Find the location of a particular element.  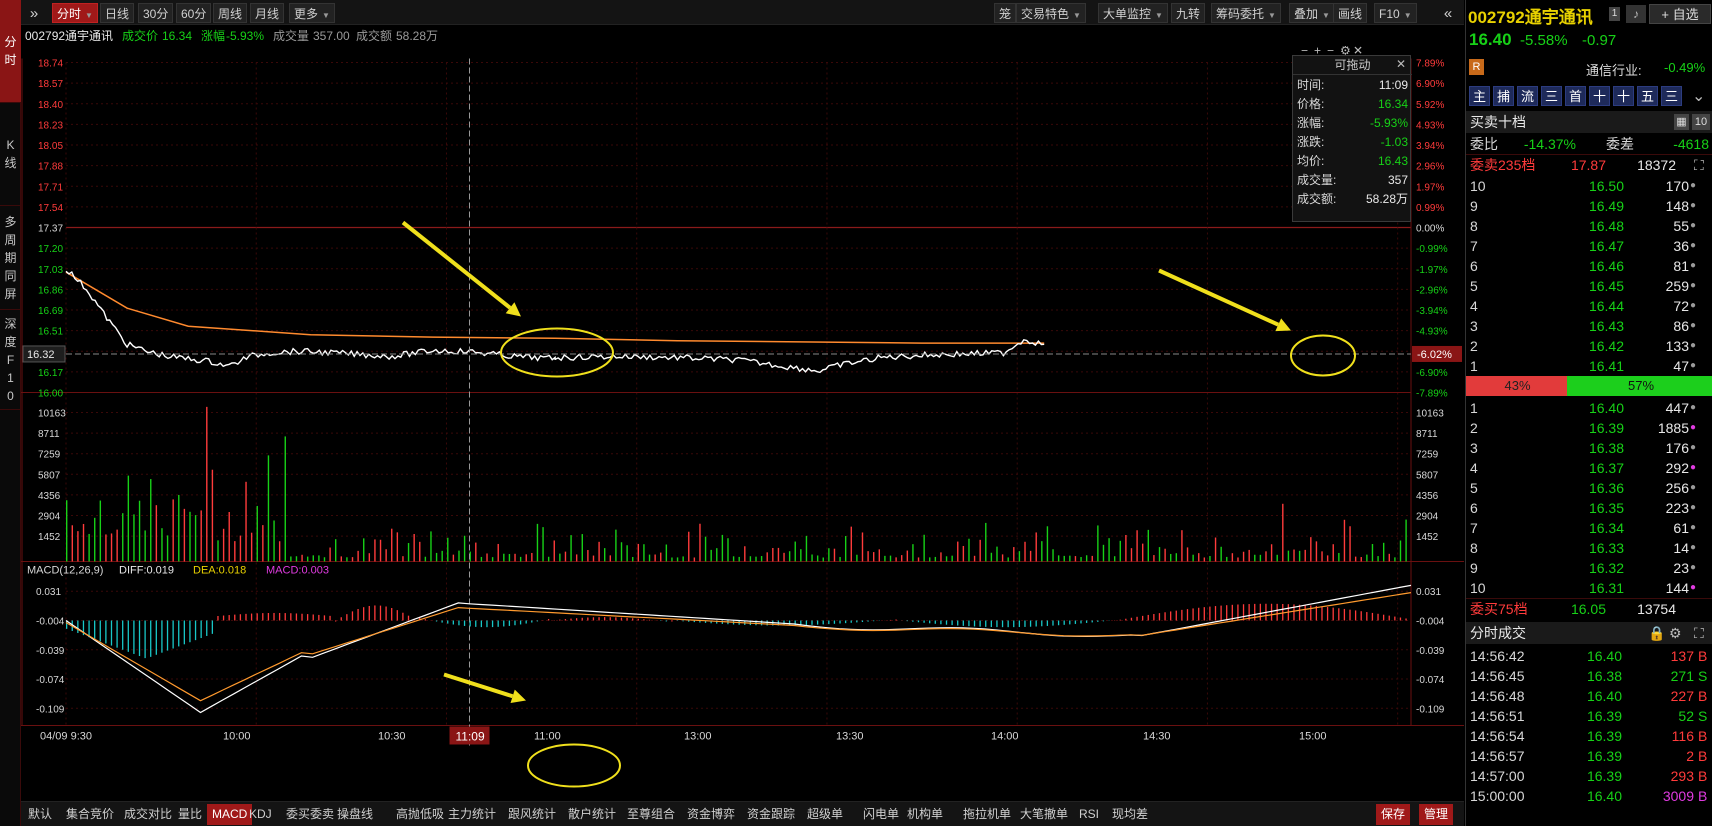

indicator-tab-16: 闪电单 is located at coordinates (881, 814).